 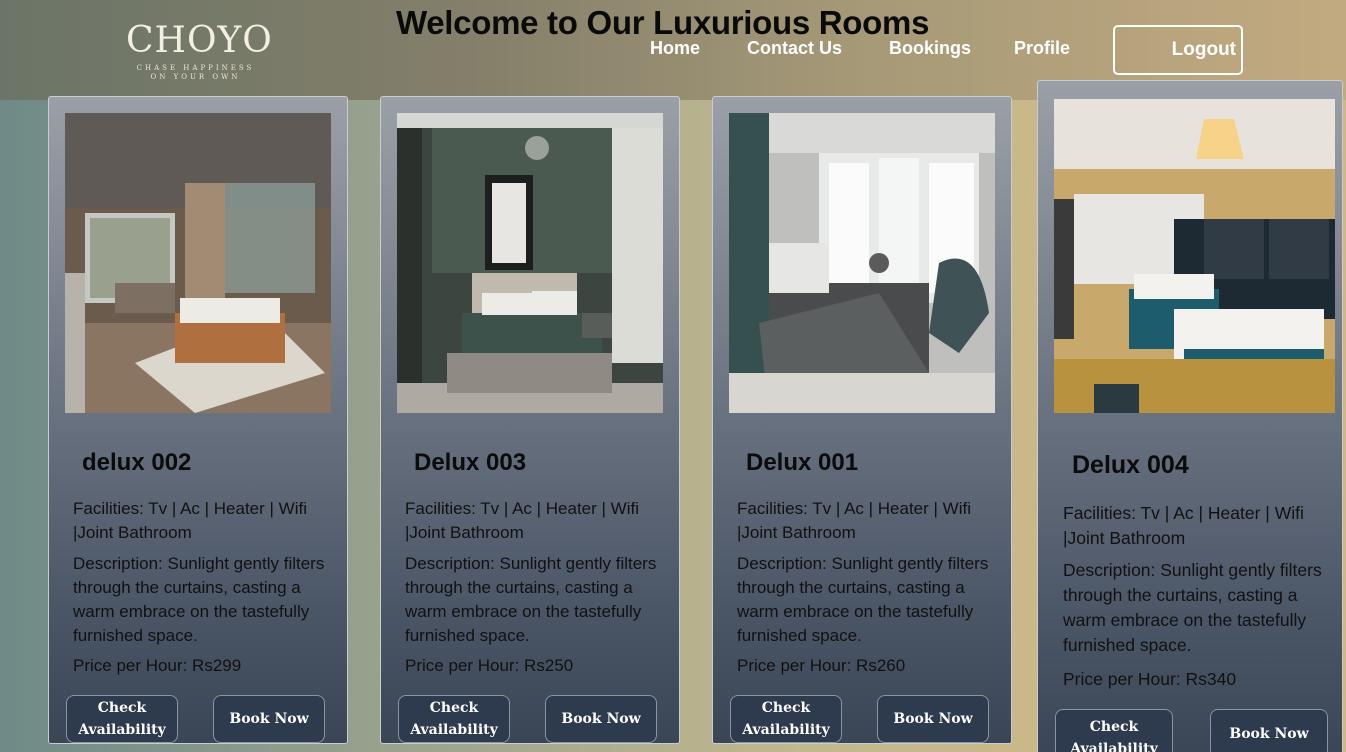 What do you see at coordinates (1042, 48) in the screenshot?
I see `nav-profile-link: Profile` at bounding box center [1042, 48].